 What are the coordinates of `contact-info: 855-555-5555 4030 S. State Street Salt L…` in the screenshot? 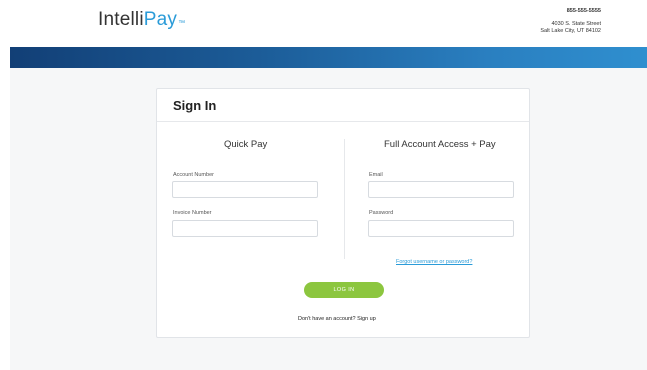 It's located at (570, 21).